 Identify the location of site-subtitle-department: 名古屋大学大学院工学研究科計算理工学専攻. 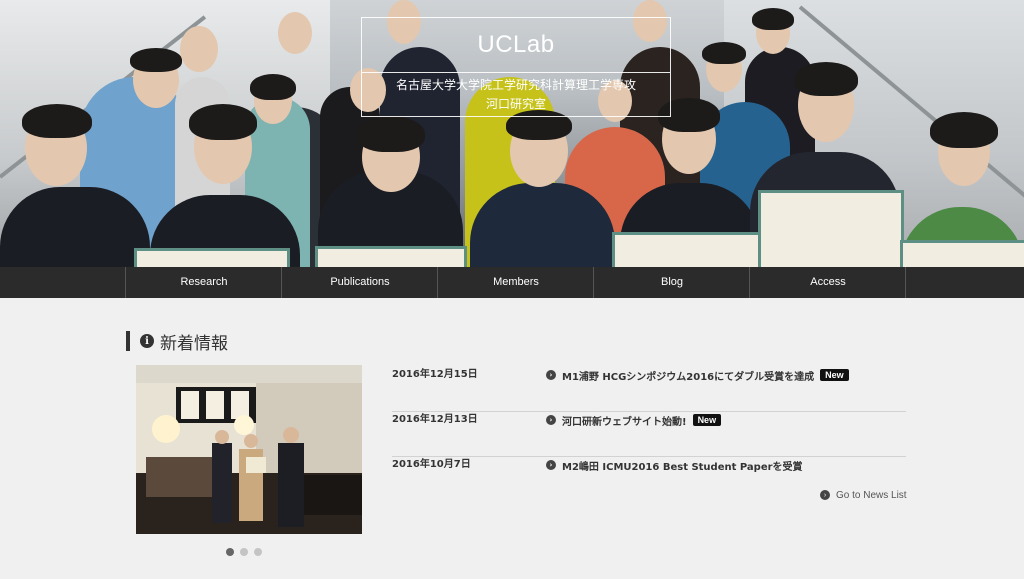
(515, 85).